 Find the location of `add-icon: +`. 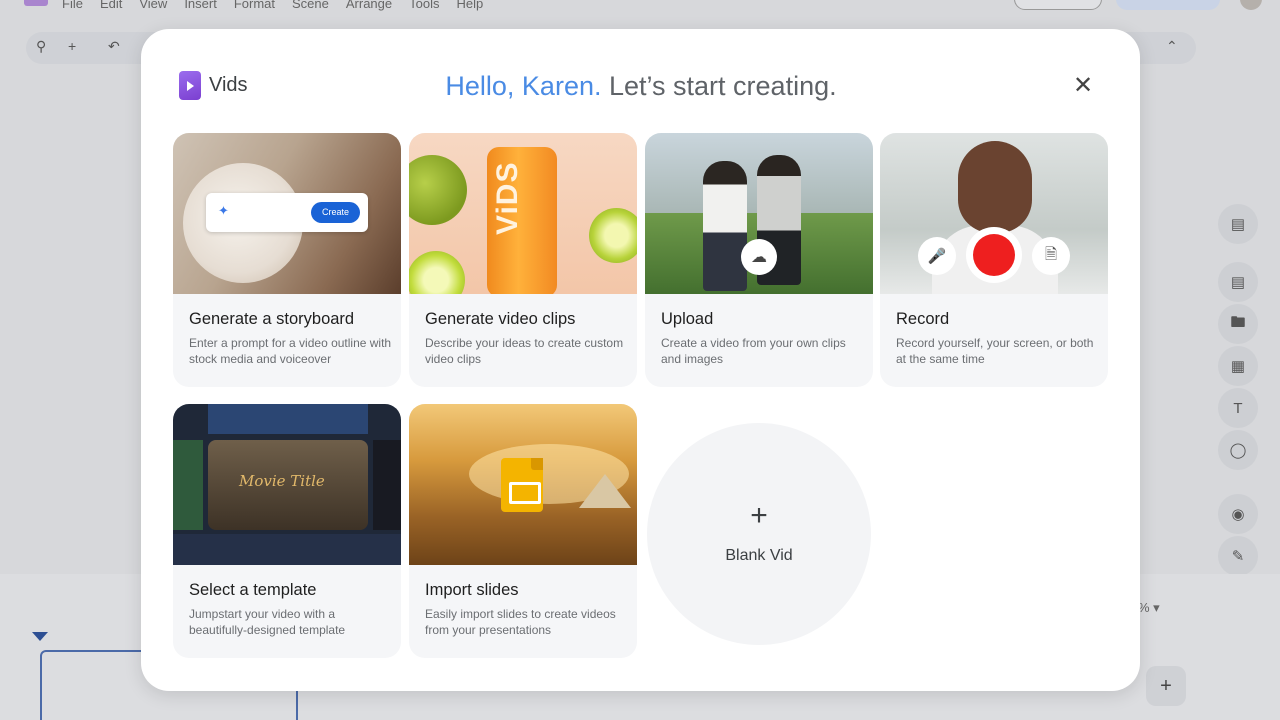

add-icon: + is located at coordinates (72, 46).